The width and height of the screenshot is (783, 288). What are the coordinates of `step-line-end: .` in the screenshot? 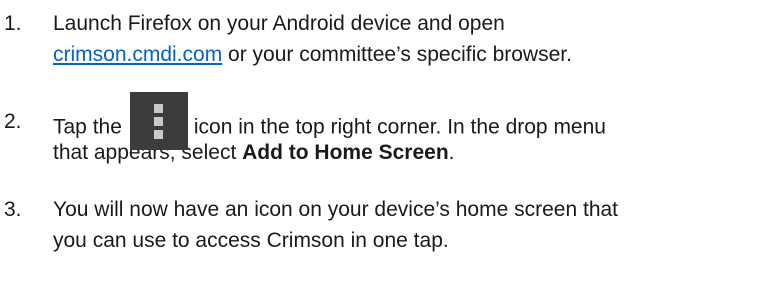 It's located at (451, 152).